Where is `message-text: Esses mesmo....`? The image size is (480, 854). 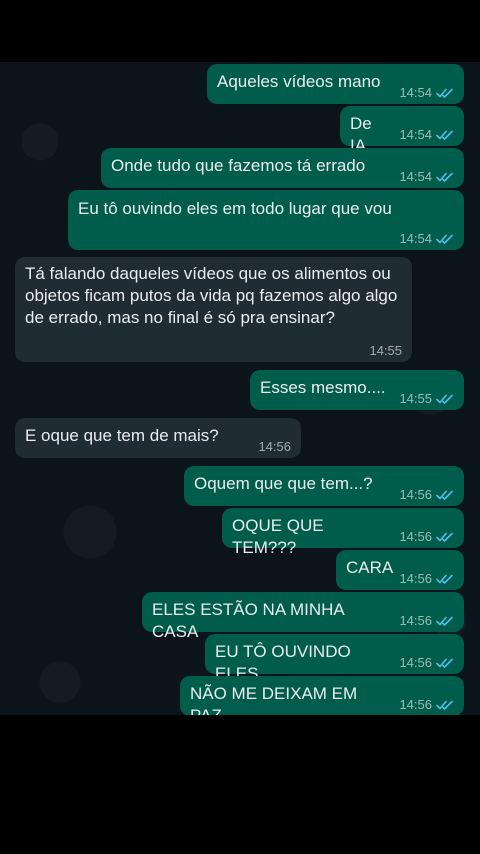 message-text: Esses mesmo.... is located at coordinates (323, 387).